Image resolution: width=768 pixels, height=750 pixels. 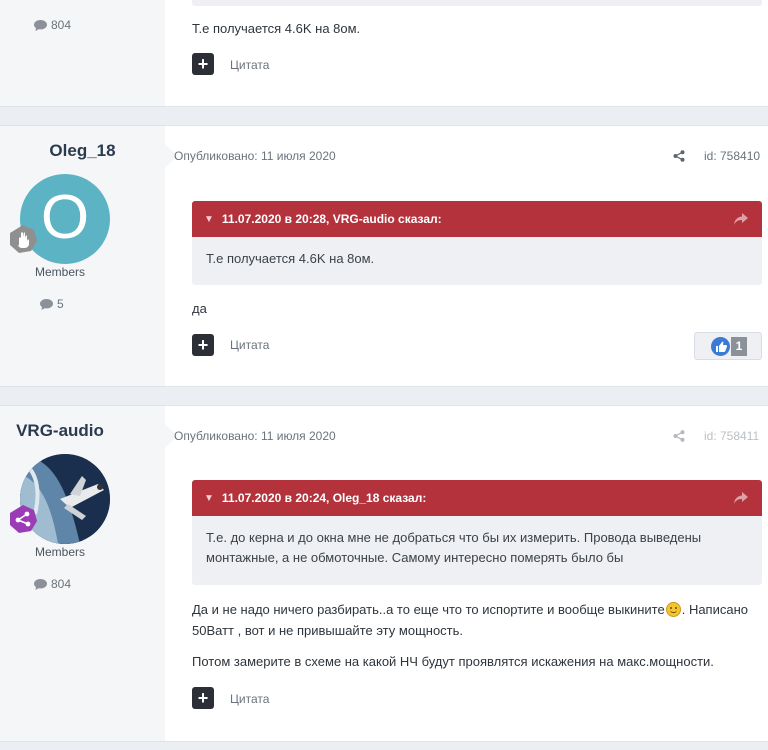 I want to click on post-content, so click(x=466, y=53).